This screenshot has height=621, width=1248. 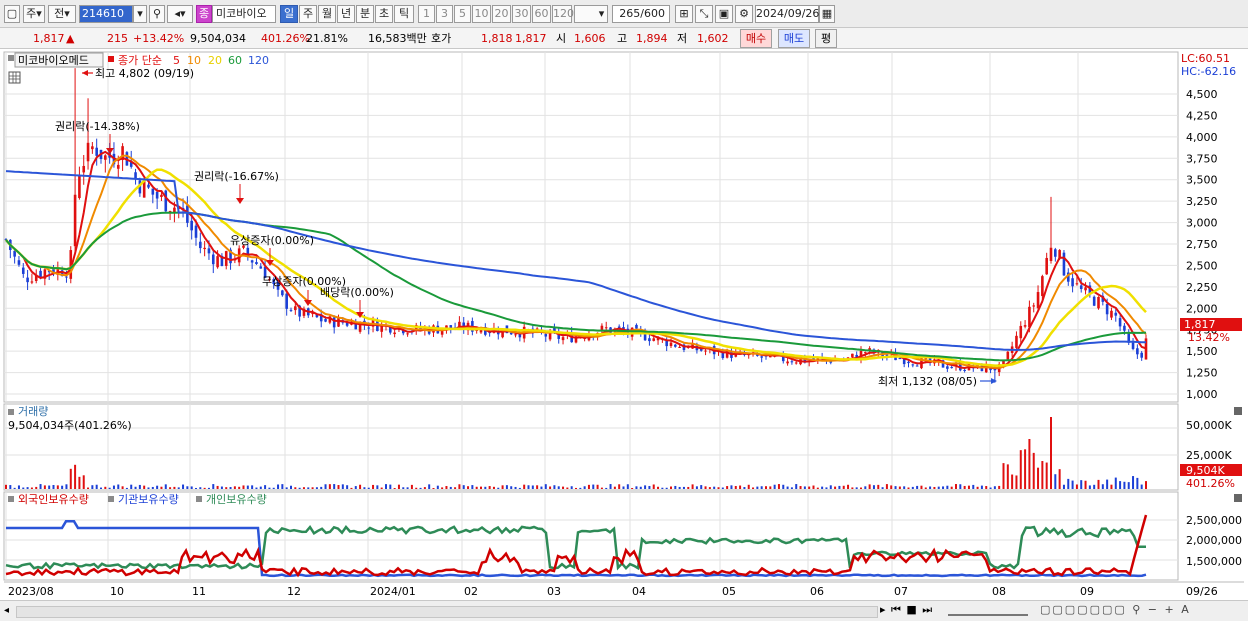 I want to click on interval-60: 60, so click(x=541, y=14).